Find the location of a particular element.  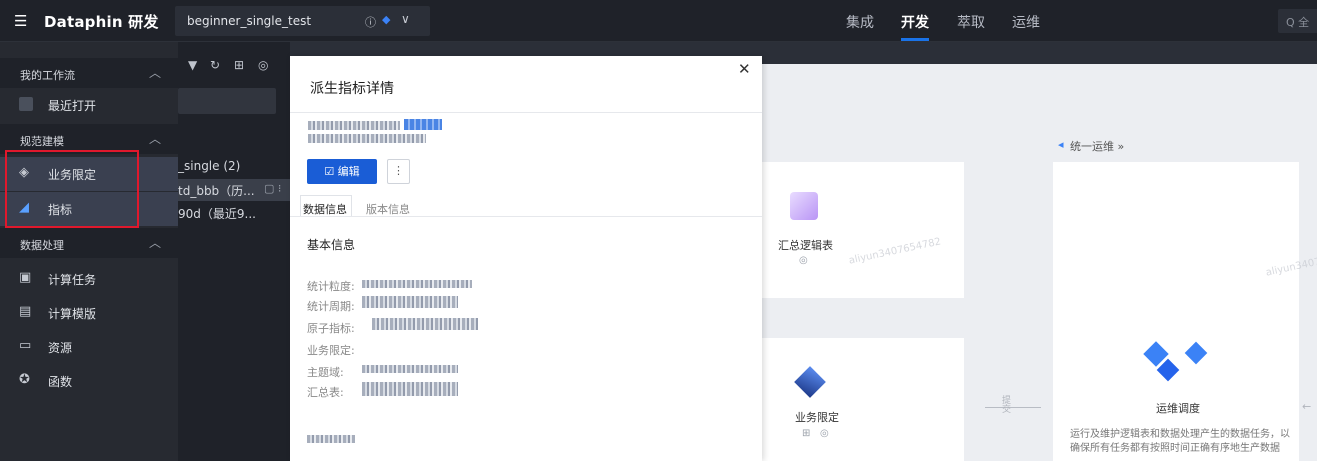

recent-icon is located at coordinates (26, 104).